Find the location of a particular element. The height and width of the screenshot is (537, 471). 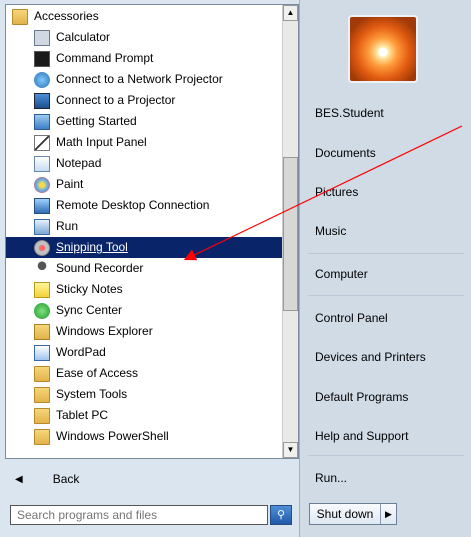

program-paint: Paint is located at coordinates (58, 184).